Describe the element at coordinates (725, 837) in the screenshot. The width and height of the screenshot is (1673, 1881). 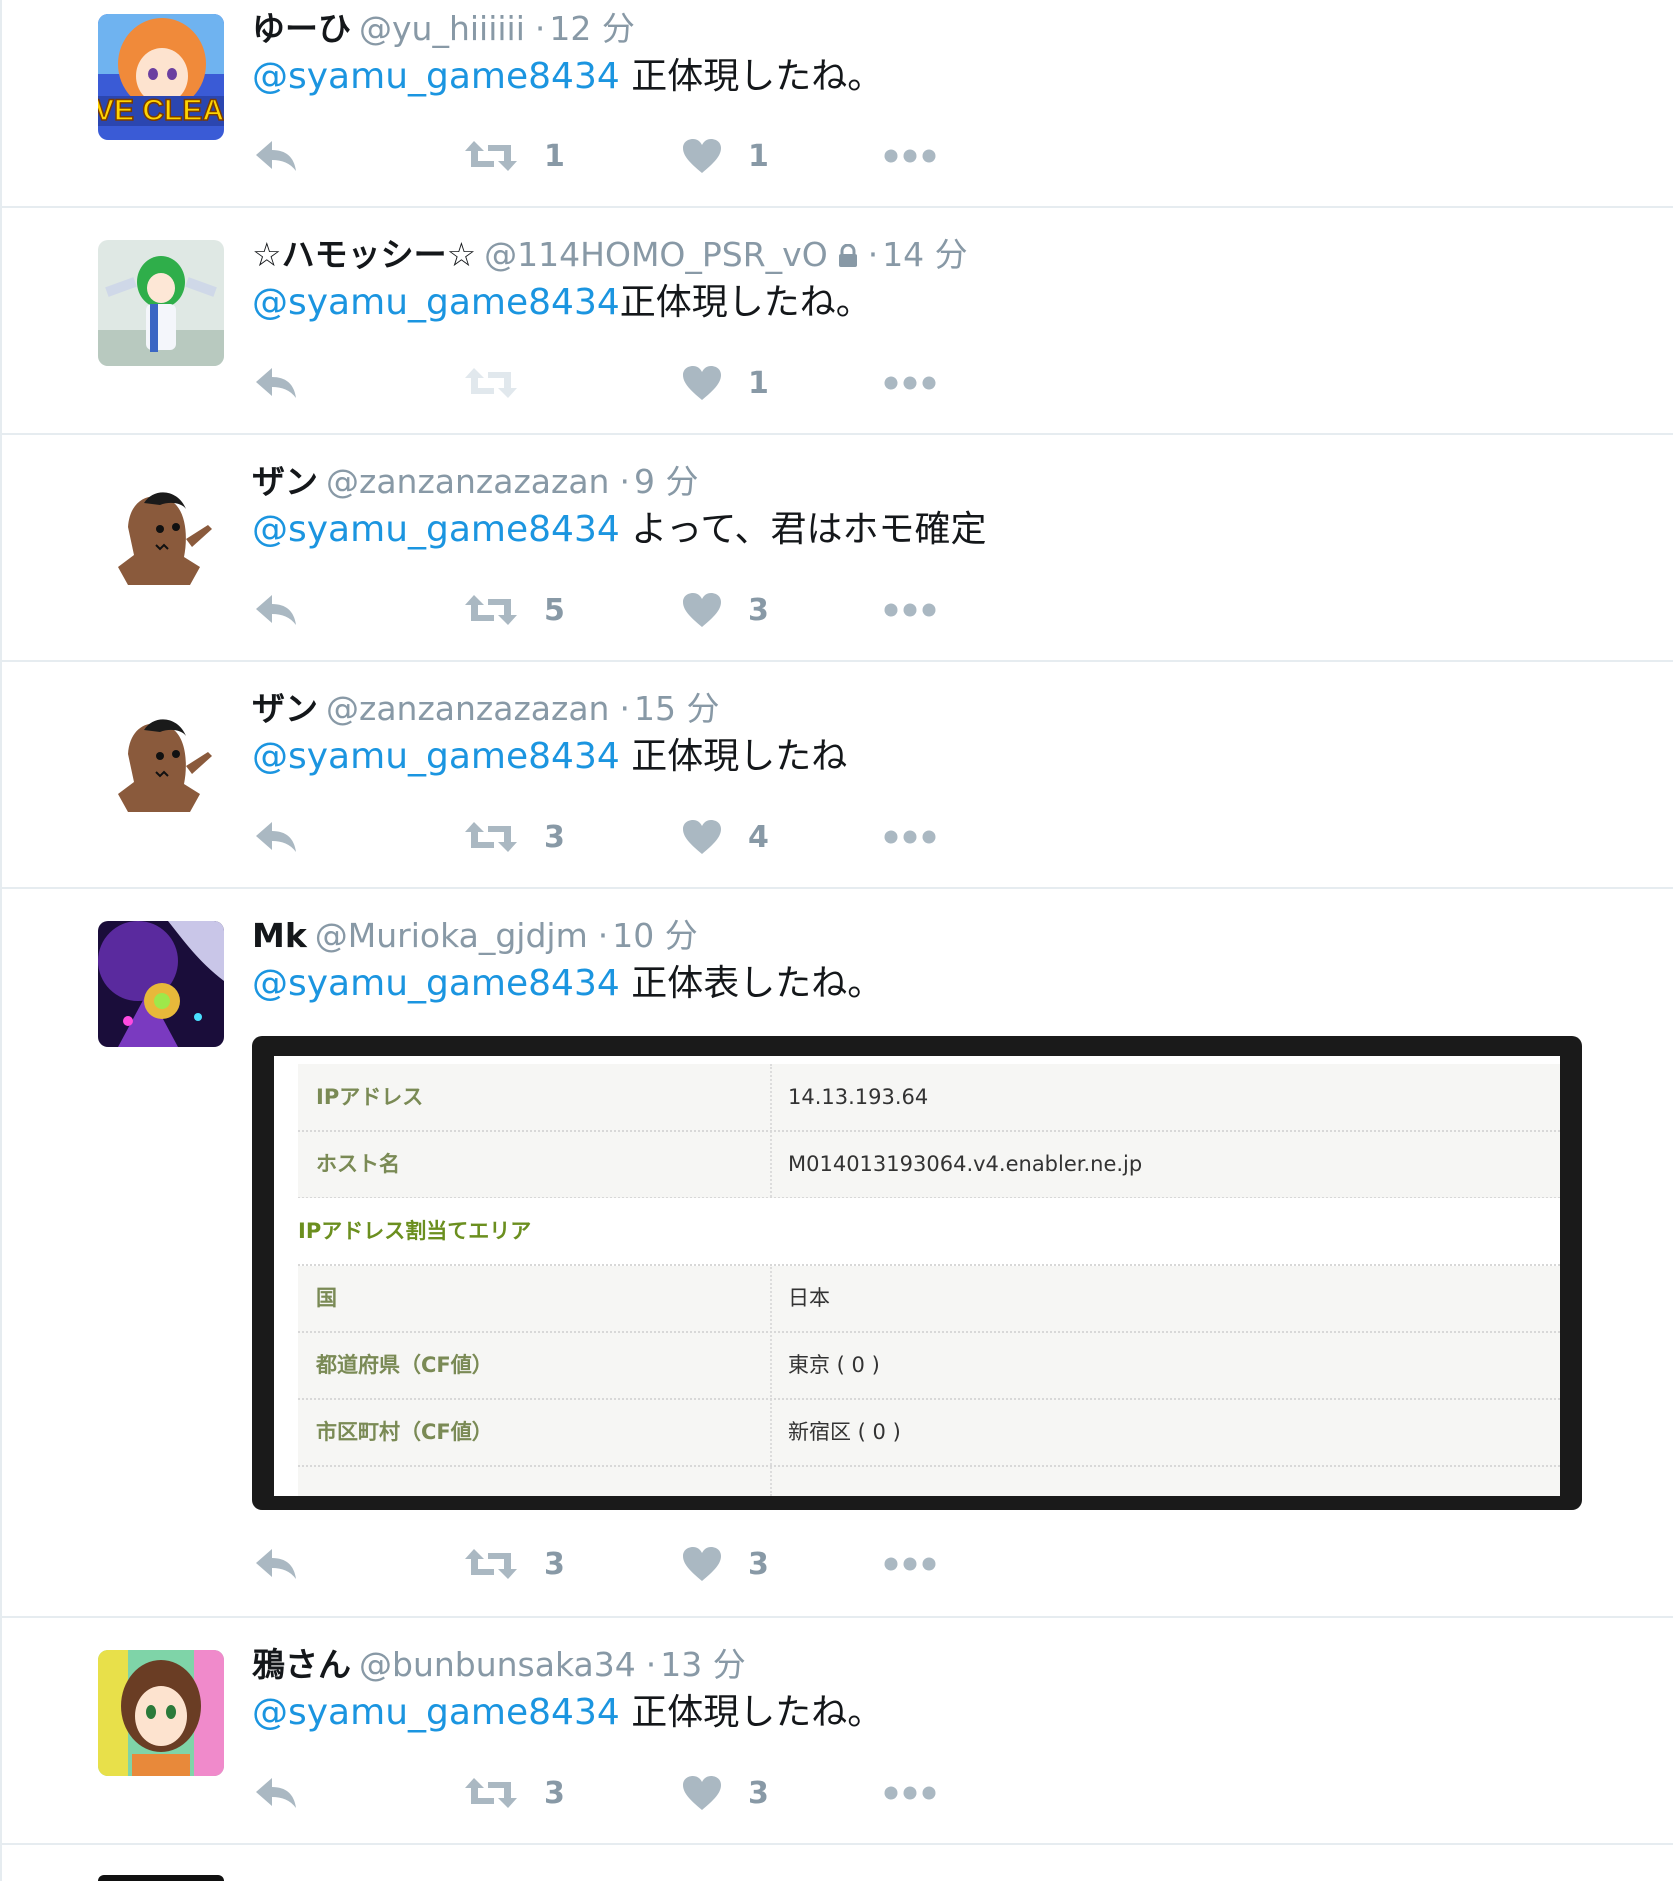
I see `like-button: 4` at that location.